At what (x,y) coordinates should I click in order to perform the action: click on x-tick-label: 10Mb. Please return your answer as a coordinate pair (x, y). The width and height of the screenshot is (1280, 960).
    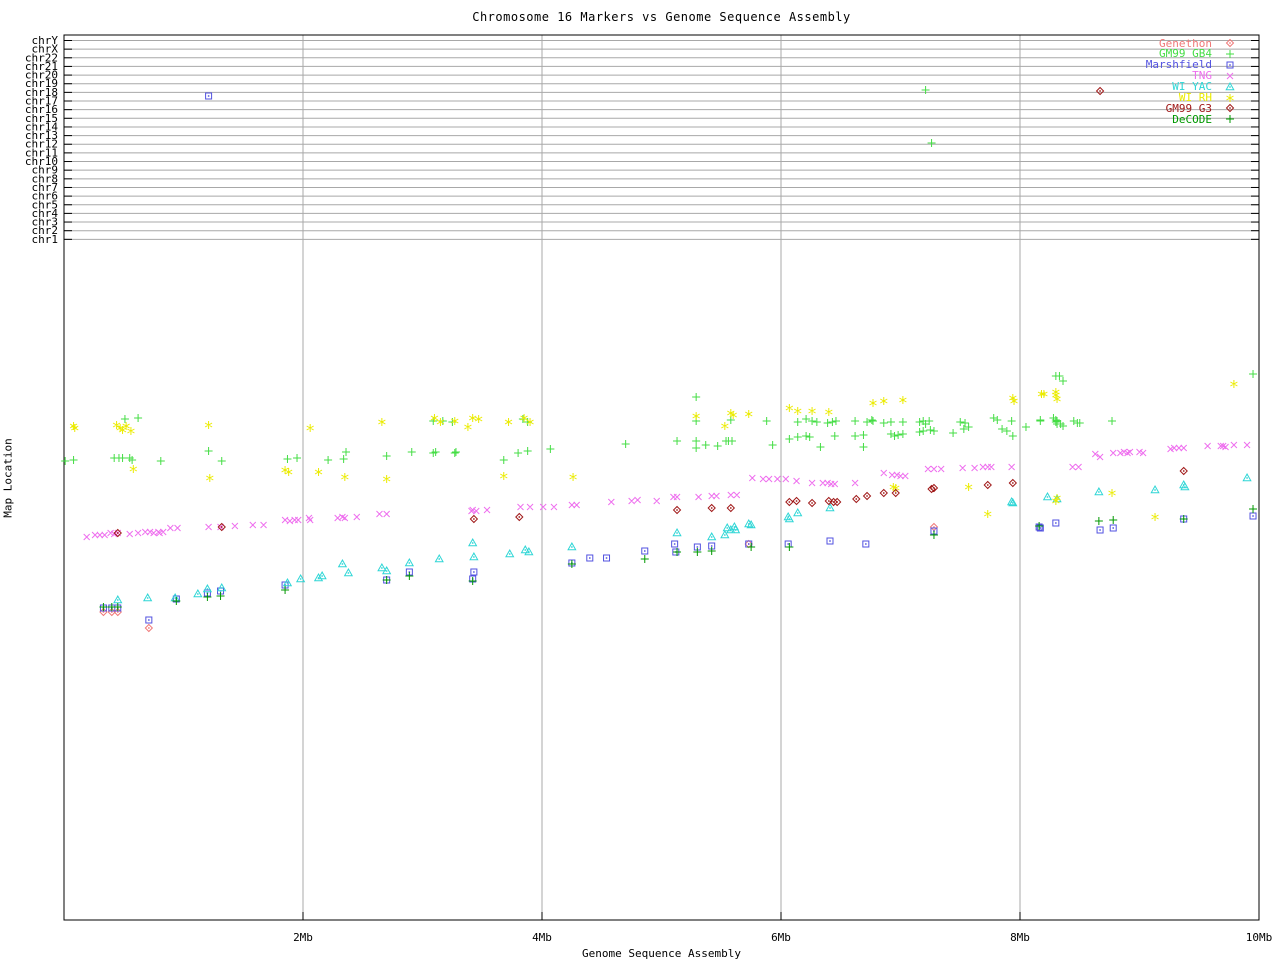
    Looking at the image, I should click on (1259, 937).